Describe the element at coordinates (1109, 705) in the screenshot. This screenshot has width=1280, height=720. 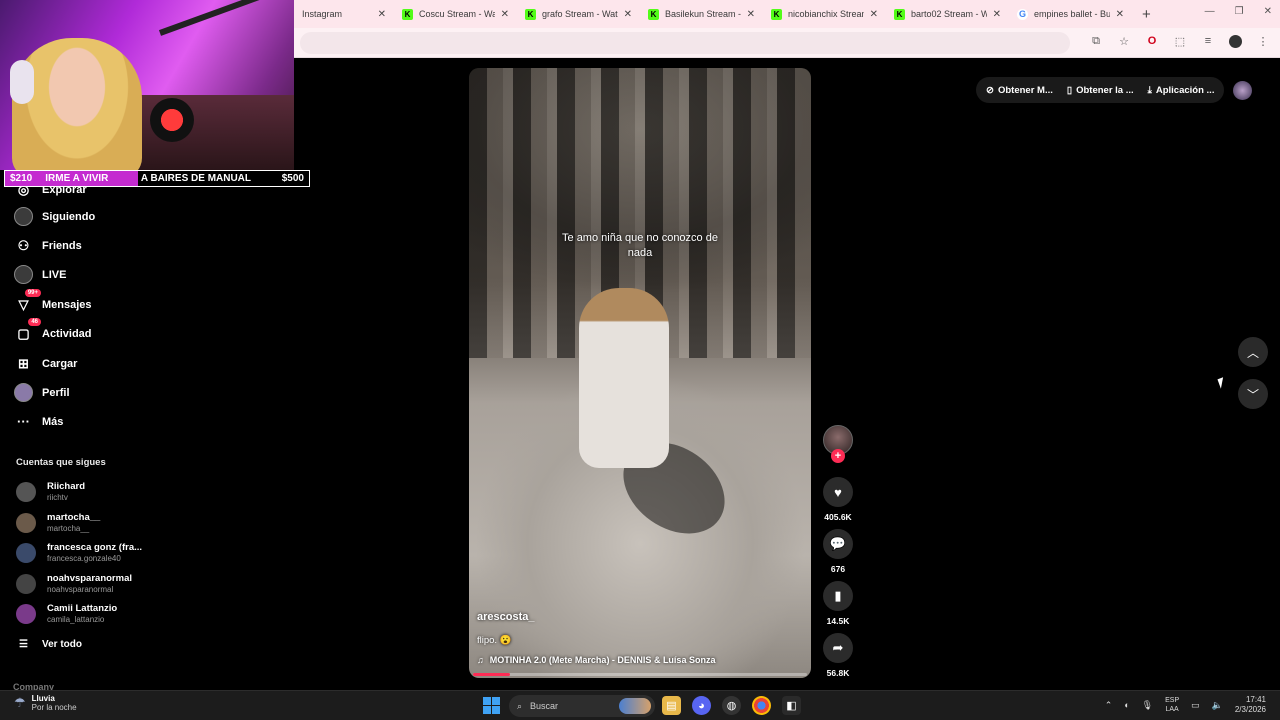
I see `chevron-up-tray-icon: ⌃` at that location.